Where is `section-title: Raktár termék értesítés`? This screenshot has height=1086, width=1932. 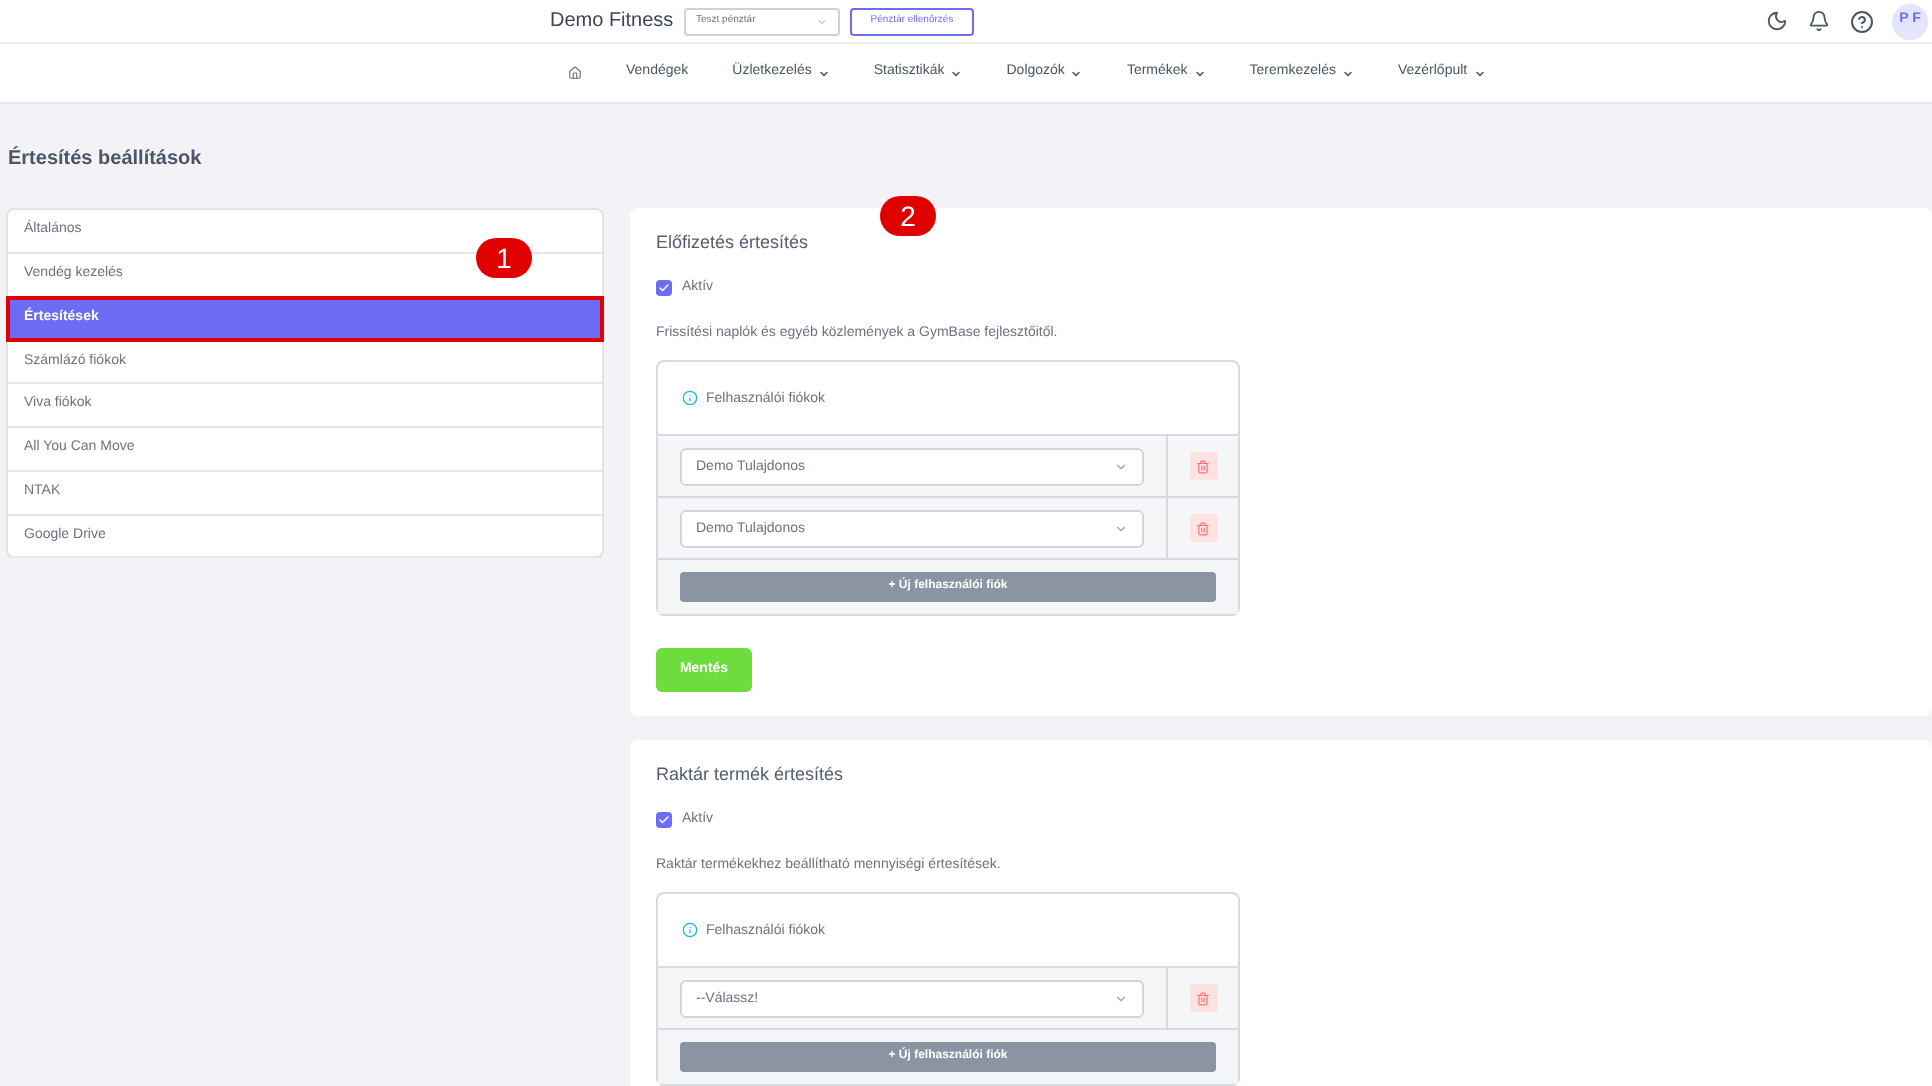
section-title: Raktár termék értesítés is located at coordinates (751, 775).